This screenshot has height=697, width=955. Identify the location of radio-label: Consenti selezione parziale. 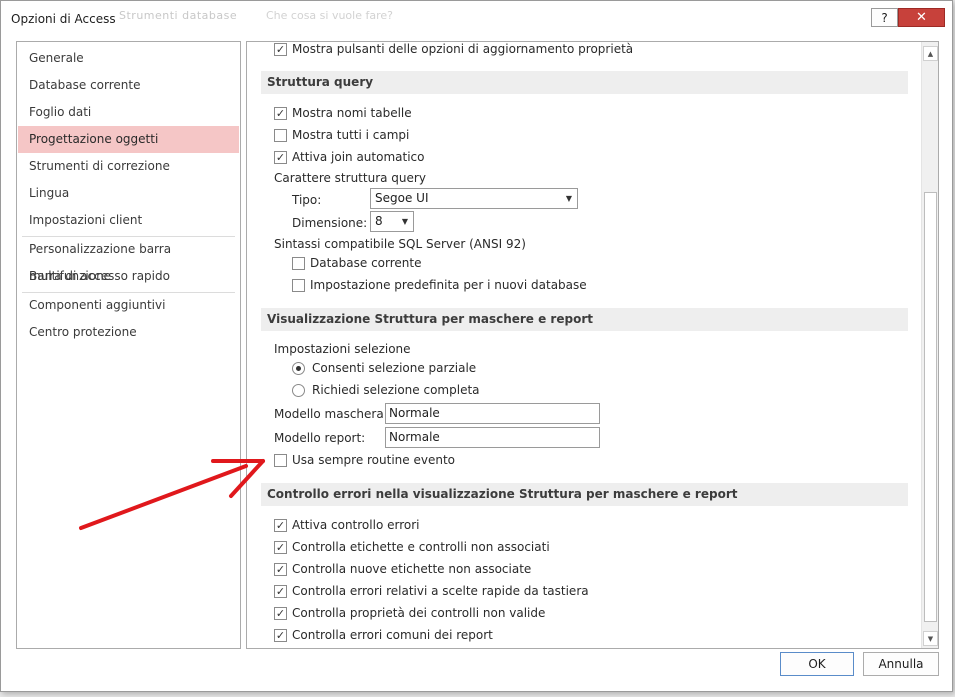
(394, 368).